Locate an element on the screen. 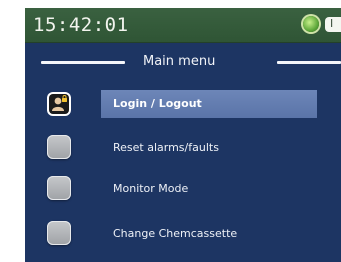 Image resolution: width=341 pixels, height=262 pixels. reset-alarms-button is located at coordinates (59, 147).